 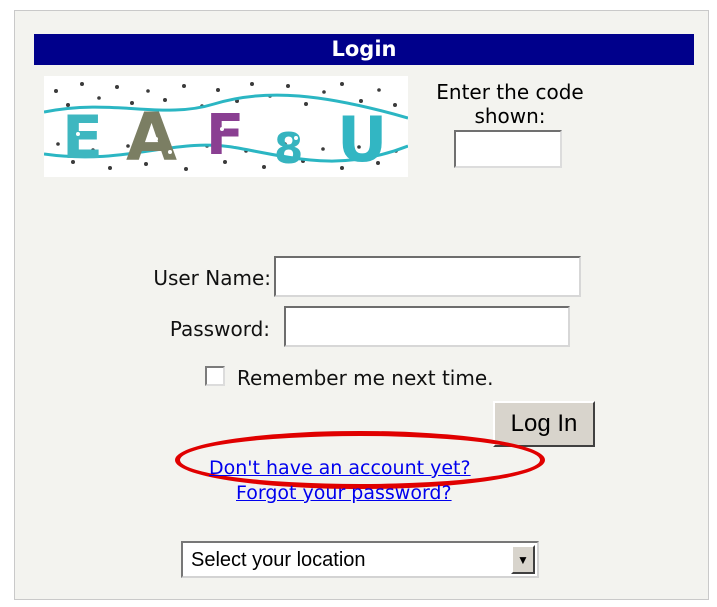 I want to click on dropdown-arrow-icon: ▼, so click(x=523, y=559).